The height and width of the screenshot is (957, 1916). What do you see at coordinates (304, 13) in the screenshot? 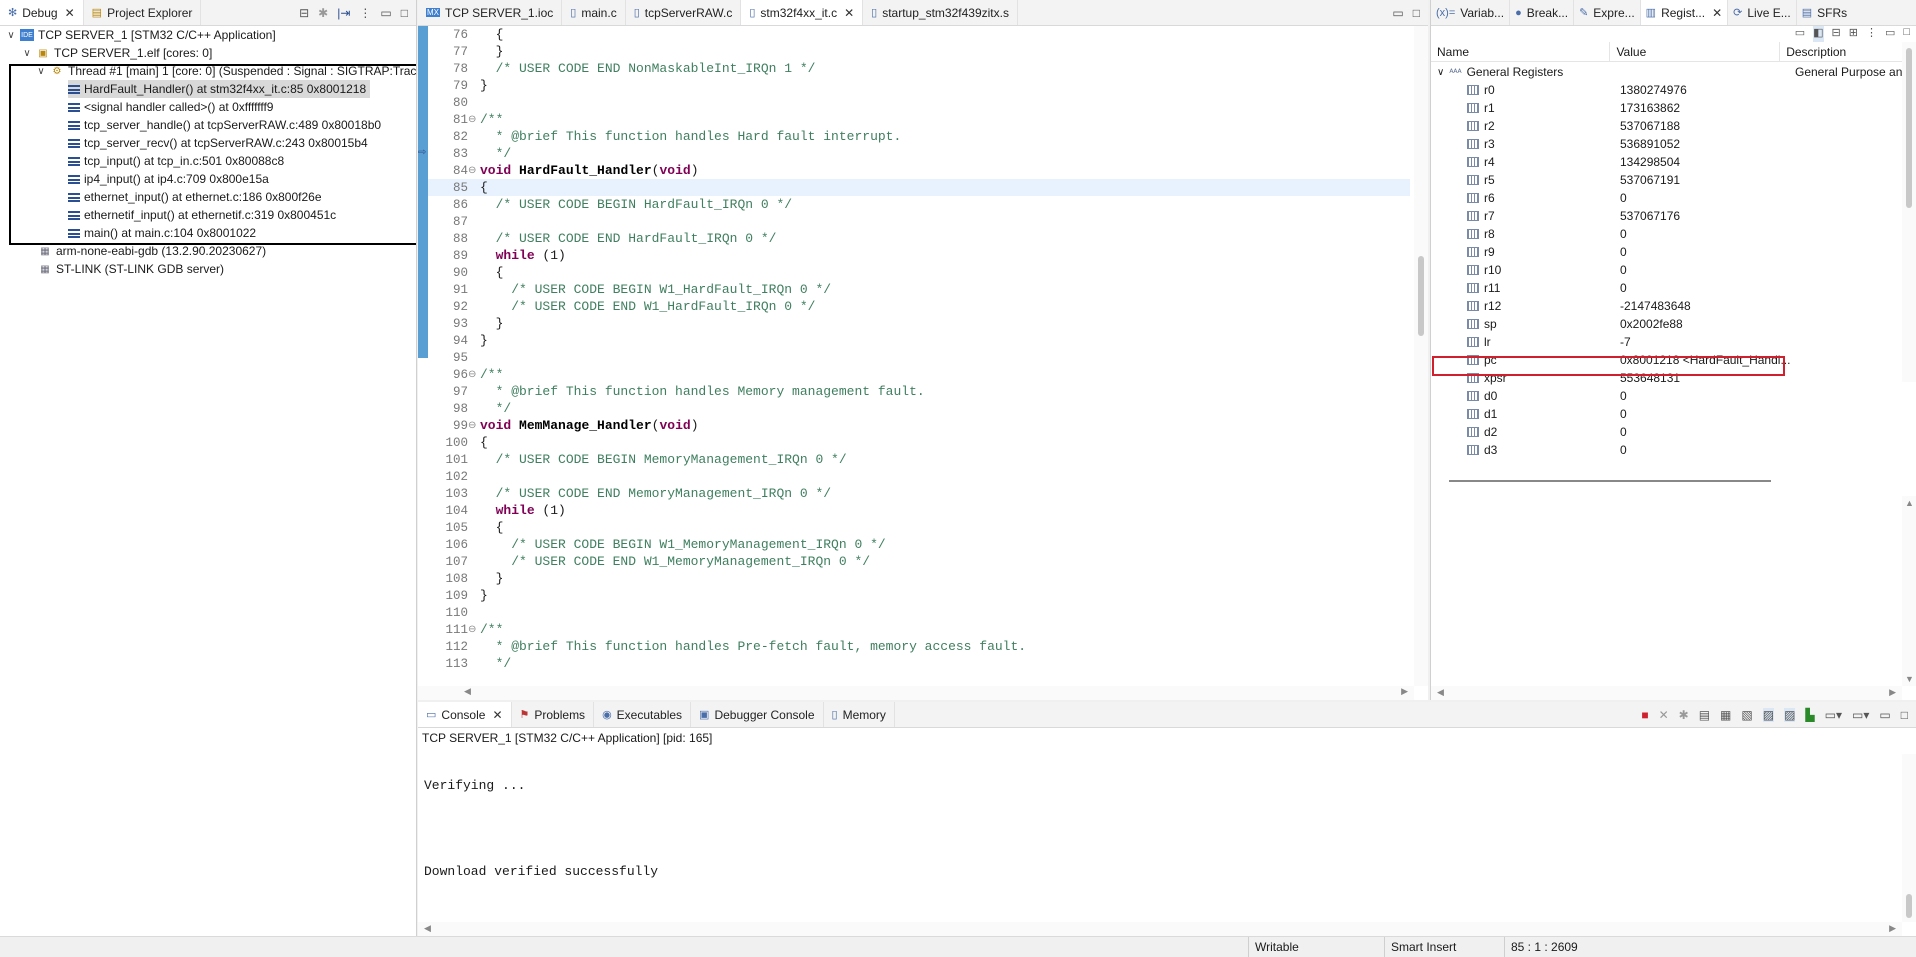
I see `collapse-all-icon: ⊟` at bounding box center [304, 13].